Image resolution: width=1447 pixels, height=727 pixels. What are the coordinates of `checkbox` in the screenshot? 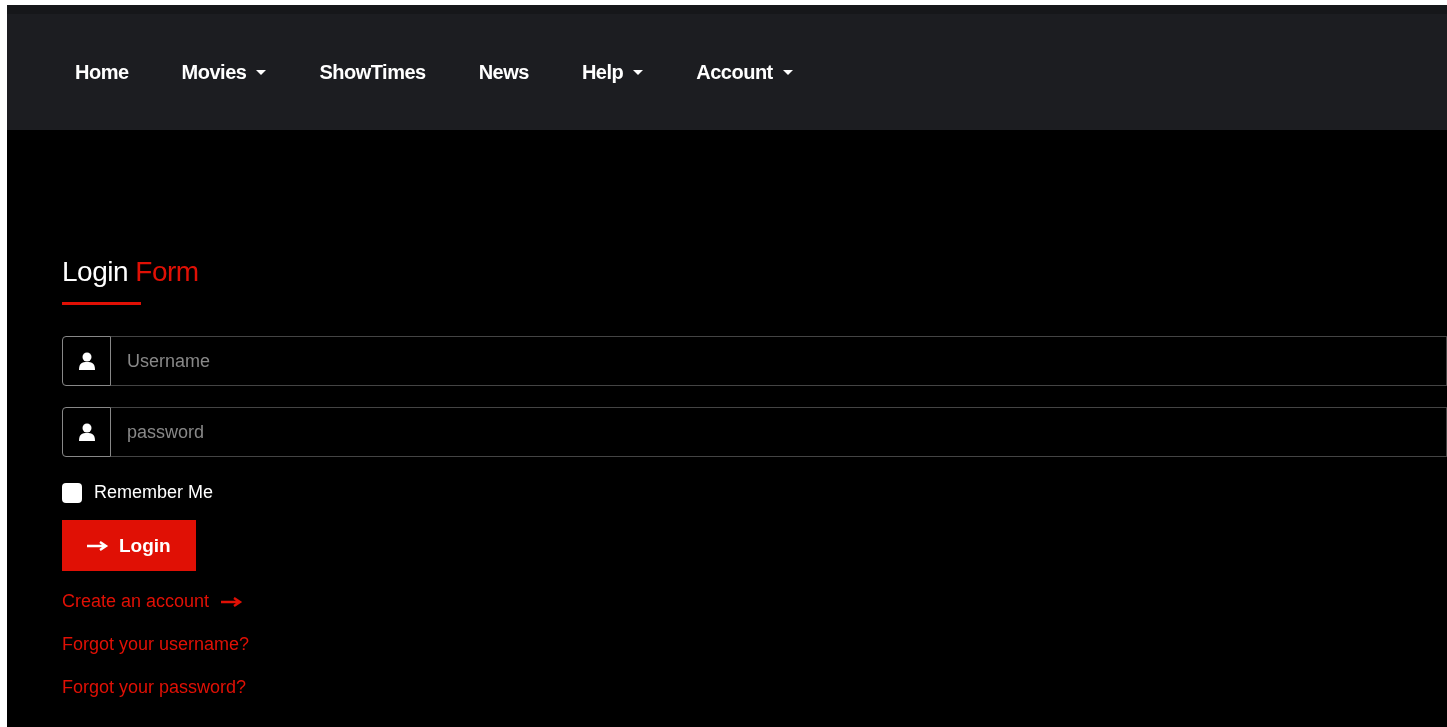 It's located at (72, 492).